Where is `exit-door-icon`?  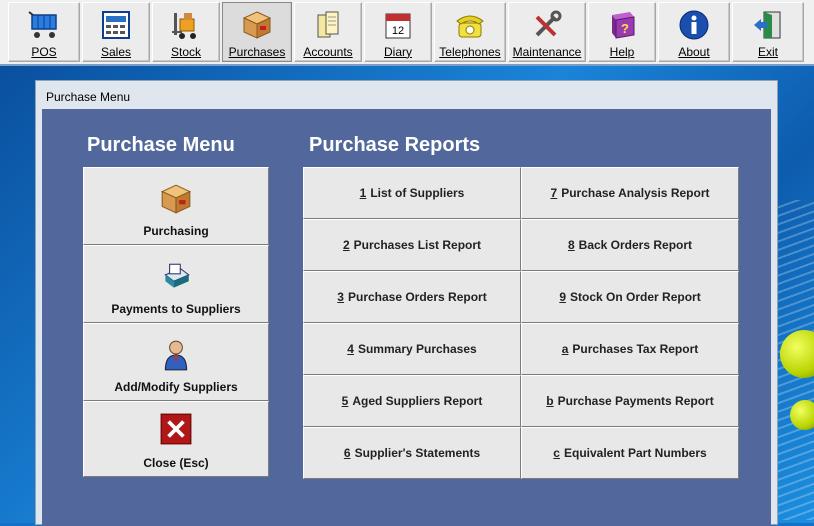
exit-door-icon is located at coordinates (767, 25).